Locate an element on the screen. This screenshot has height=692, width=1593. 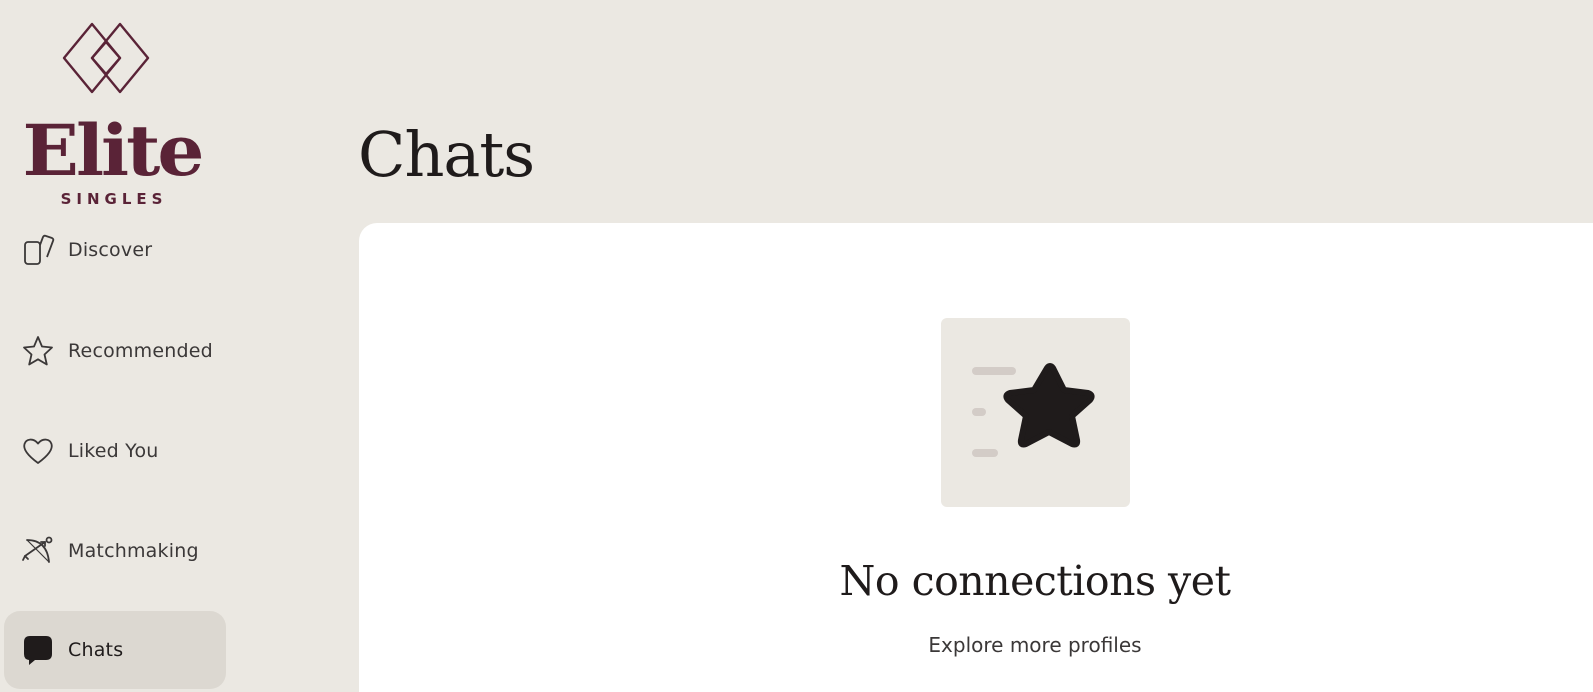
sidebar-item-label: Chats is located at coordinates (96, 650).